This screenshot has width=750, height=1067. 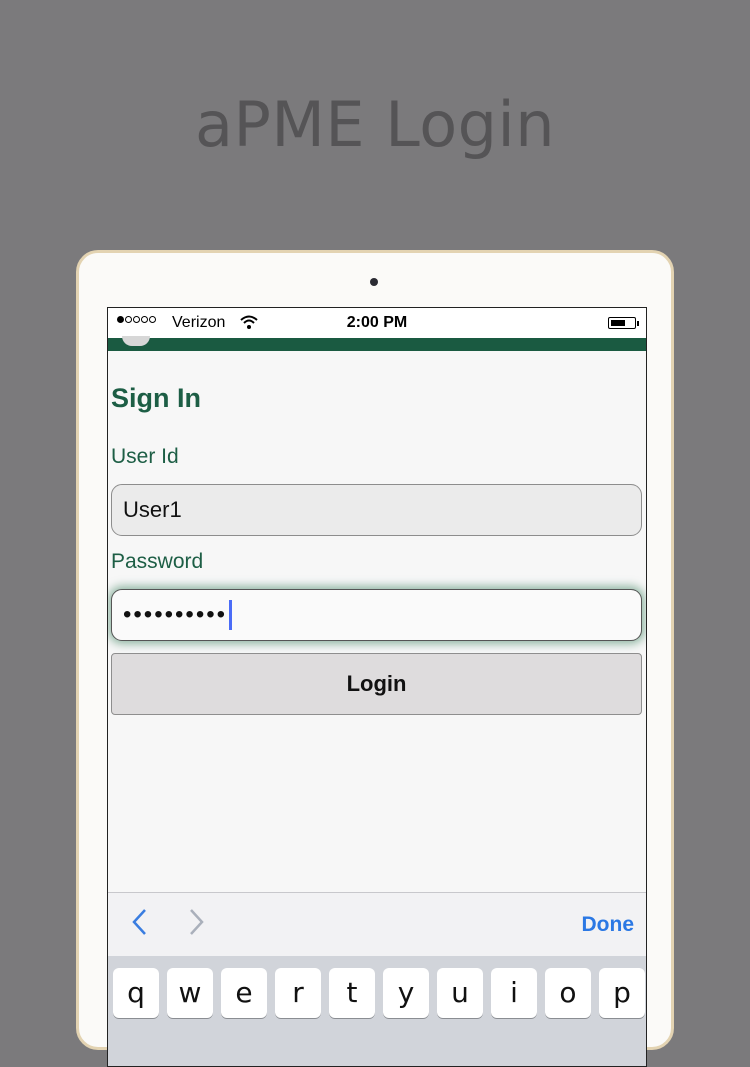 What do you see at coordinates (374, 282) in the screenshot?
I see `camera-icon` at bounding box center [374, 282].